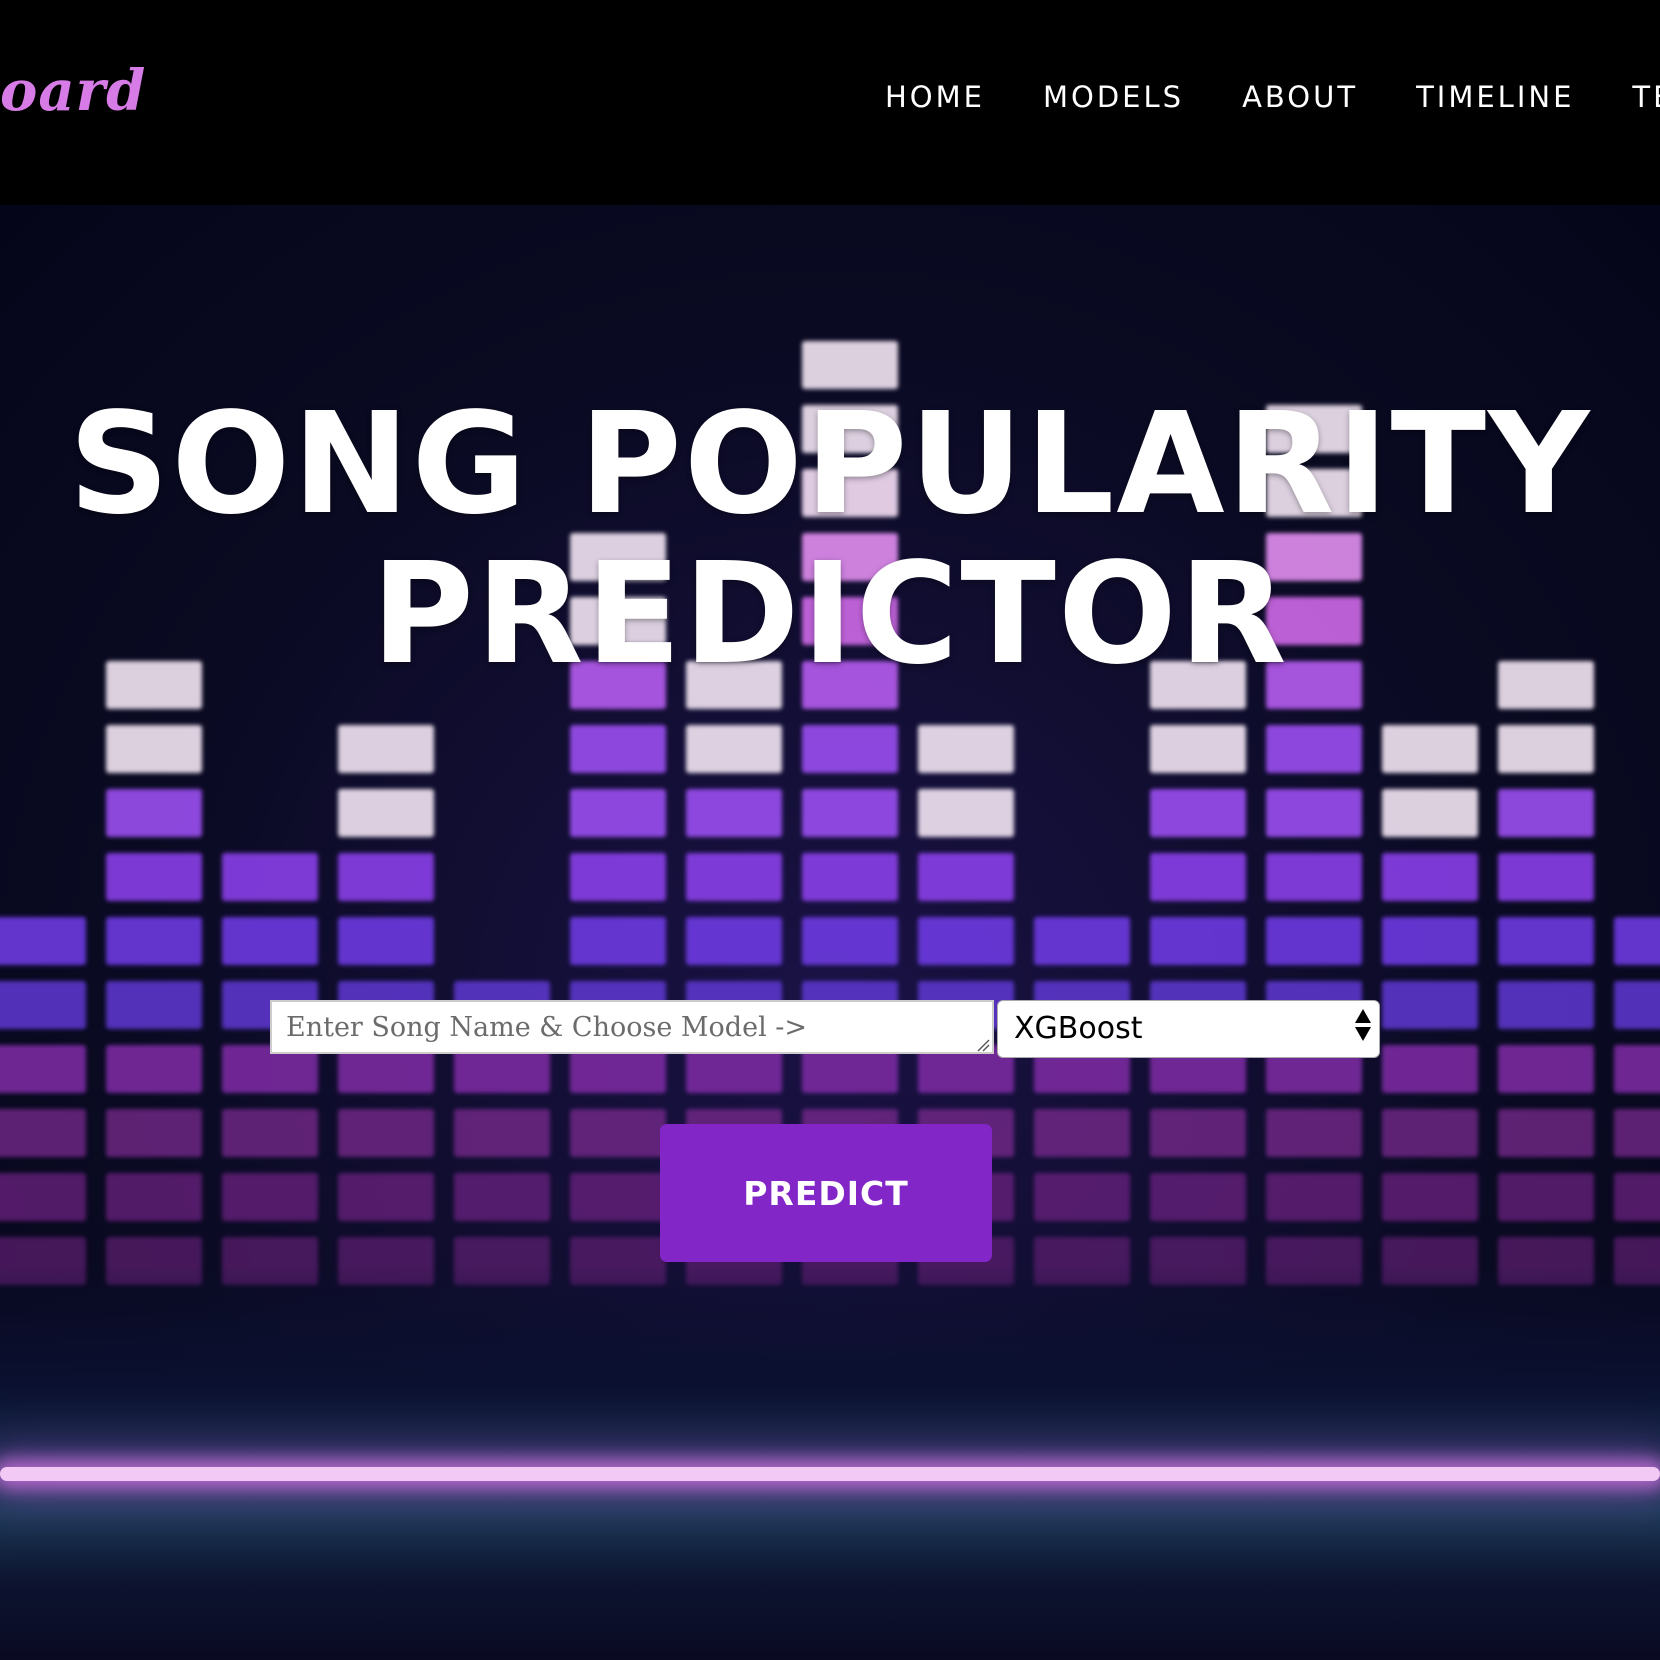 The image size is (1660, 1660). Describe the element at coordinates (1495, 97) in the screenshot. I see `nav-link-timeline: TIMELINE` at that location.